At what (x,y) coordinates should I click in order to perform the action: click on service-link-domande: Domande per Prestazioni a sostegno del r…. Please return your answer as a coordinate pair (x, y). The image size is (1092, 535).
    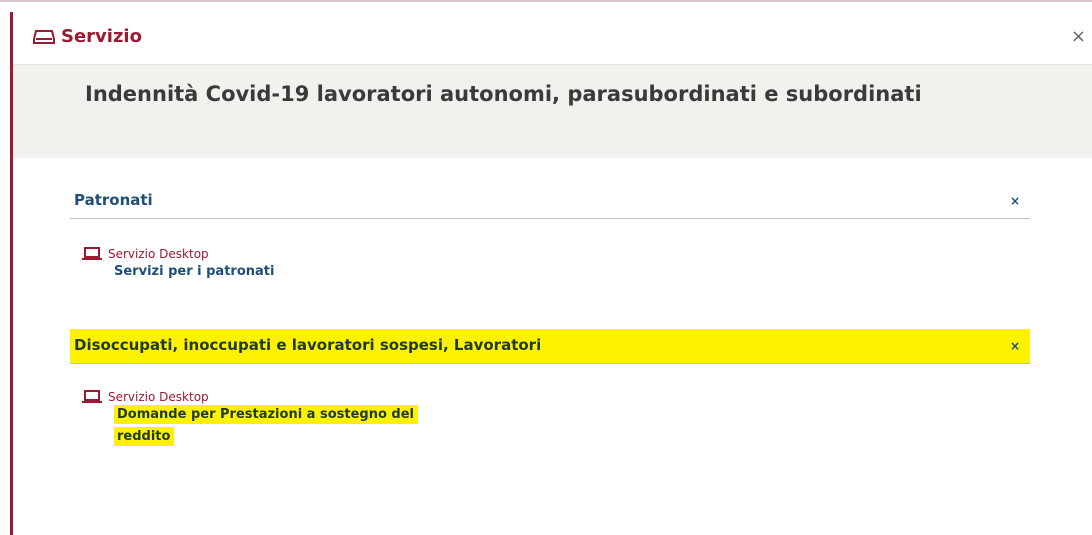
    Looking at the image, I should click on (266, 426).